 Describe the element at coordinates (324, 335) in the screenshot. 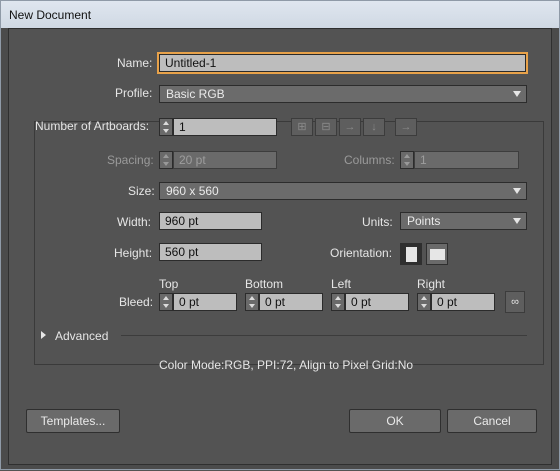

I see `advanced-divider` at that location.